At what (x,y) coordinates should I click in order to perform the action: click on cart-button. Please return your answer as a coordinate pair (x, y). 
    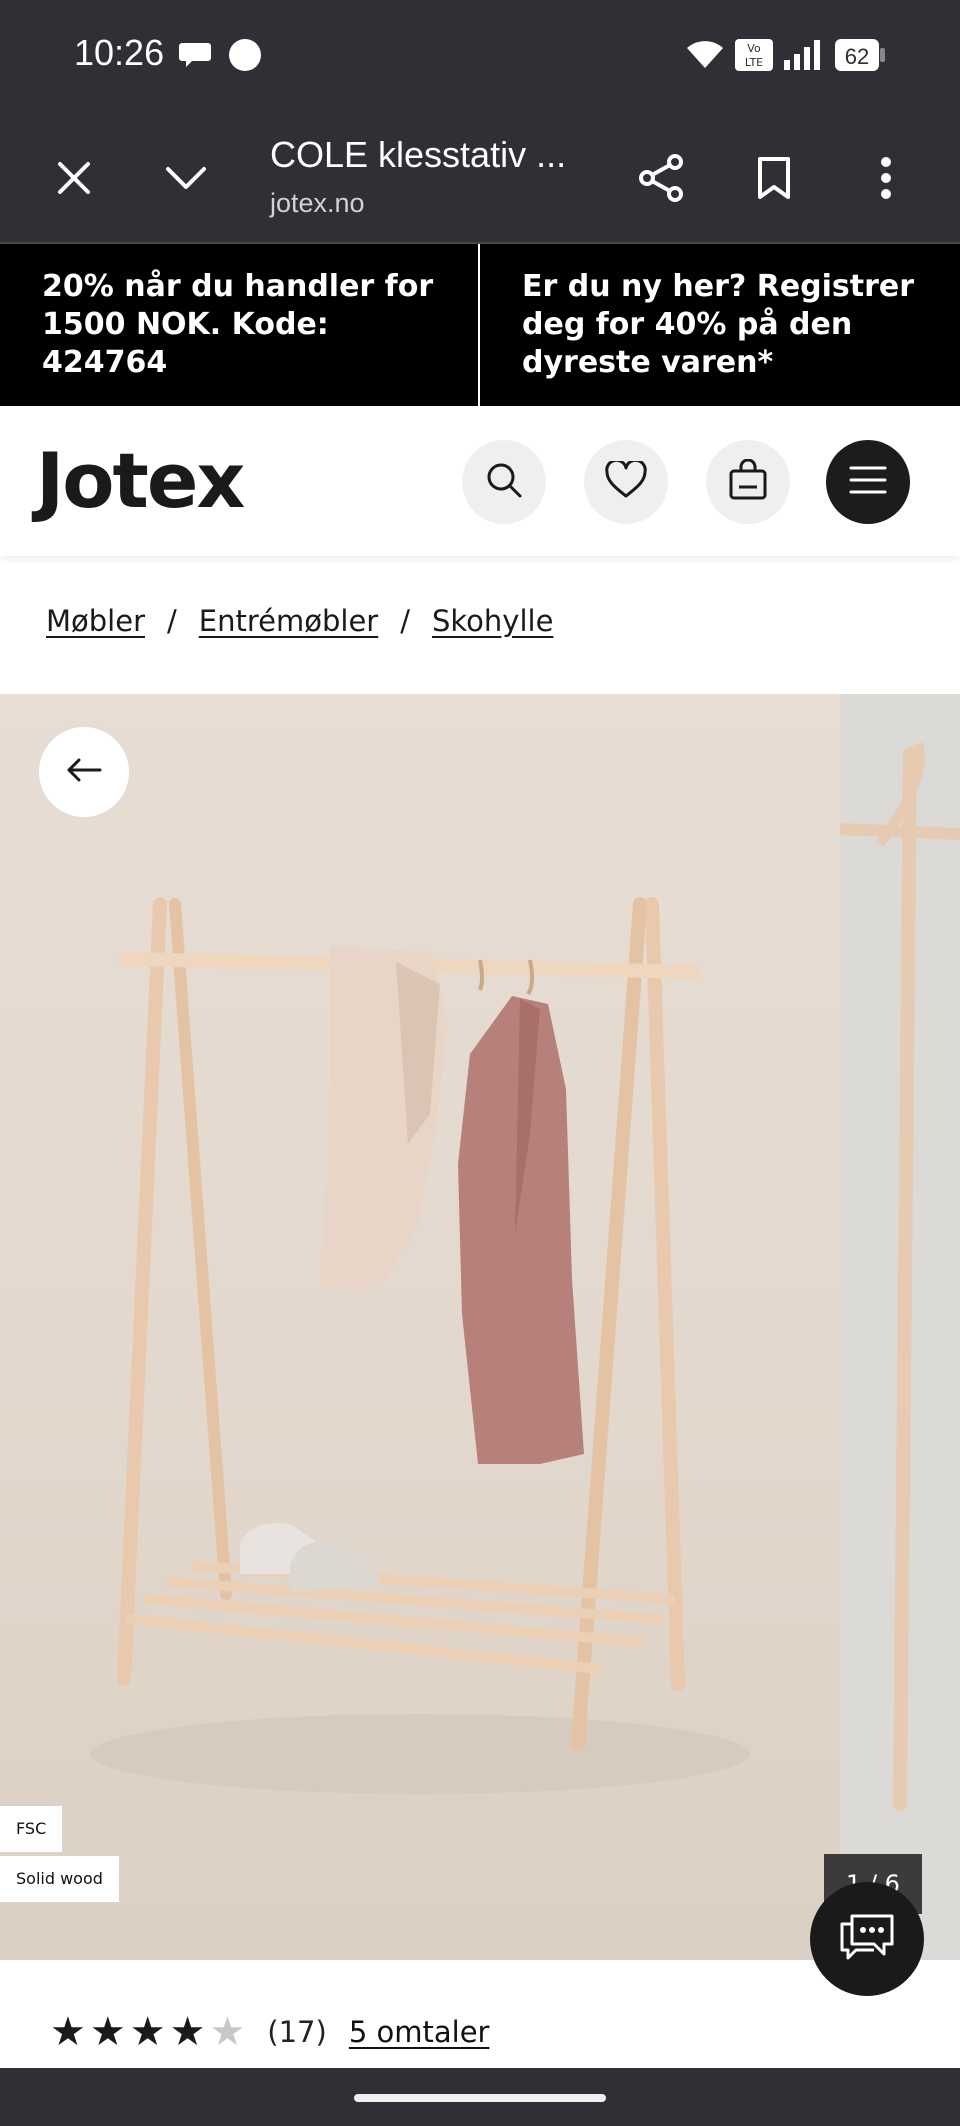
    Looking at the image, I should click on (748, 482).